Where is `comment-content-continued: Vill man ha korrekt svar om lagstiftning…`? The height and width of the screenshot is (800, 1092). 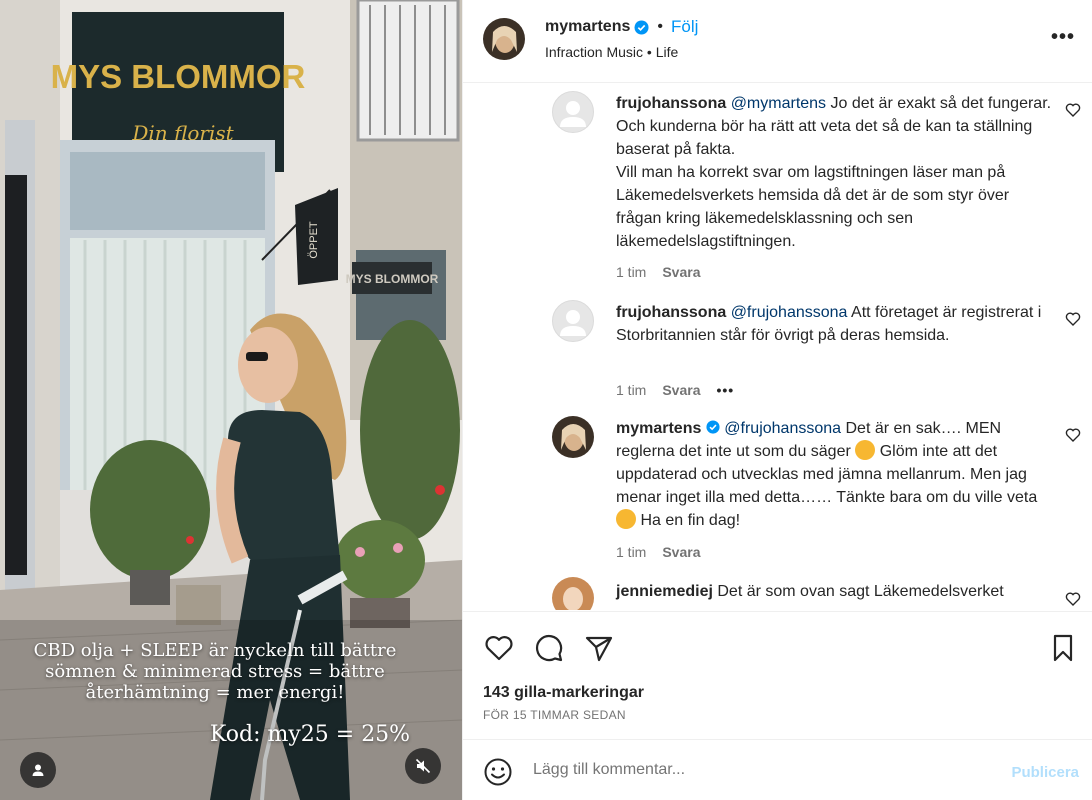
comment-content-continued: Vill man ha korrekt svar om lagstiftning… is located at coordinates (813, 207).